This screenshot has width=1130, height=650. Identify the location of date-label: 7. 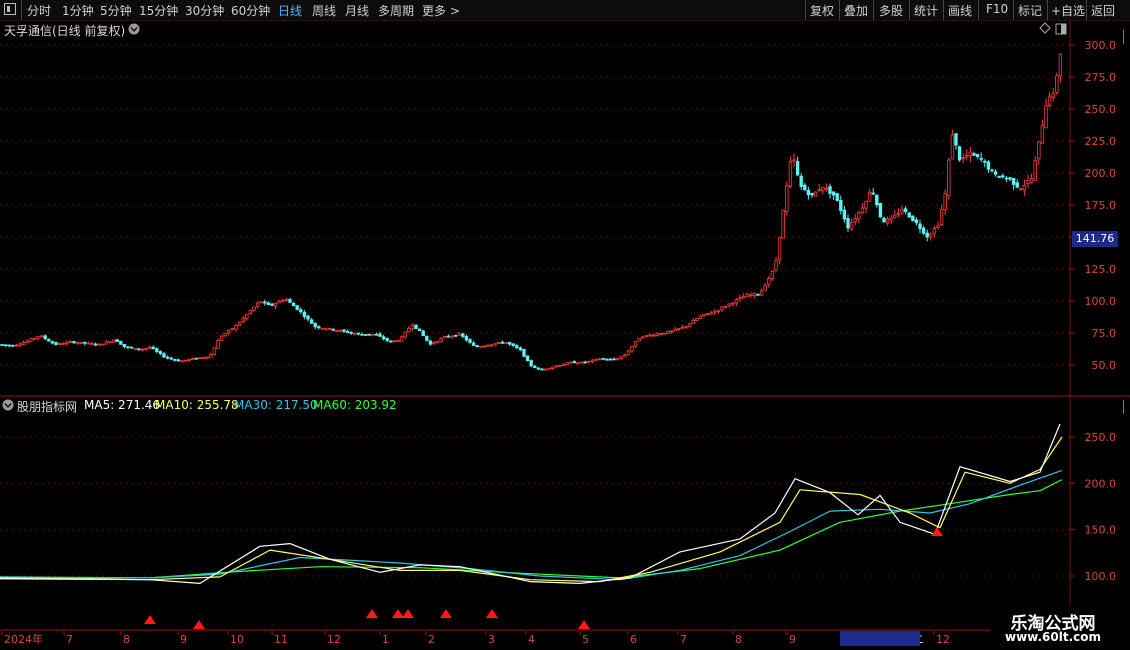
(69, 639).